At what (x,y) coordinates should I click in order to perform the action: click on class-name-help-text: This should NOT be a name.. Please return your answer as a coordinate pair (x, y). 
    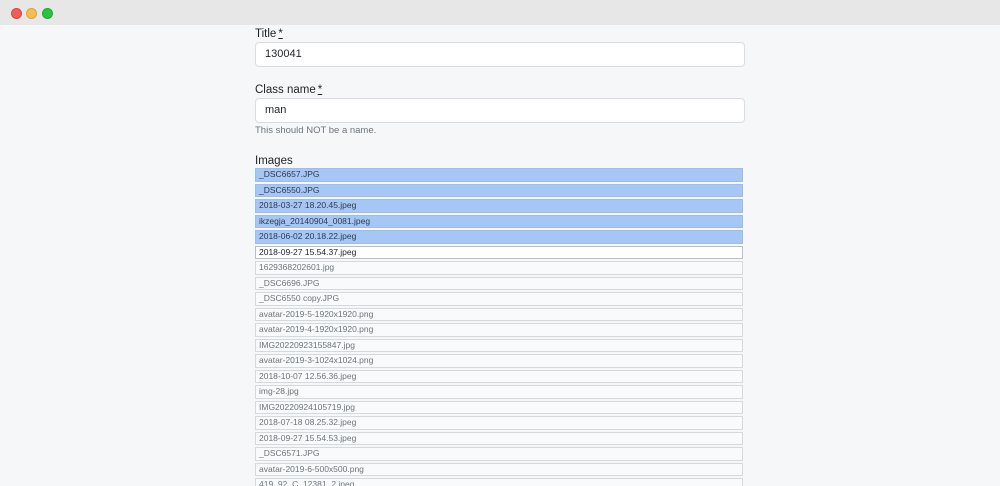
    Looking at the image, I should click on (316, 130).